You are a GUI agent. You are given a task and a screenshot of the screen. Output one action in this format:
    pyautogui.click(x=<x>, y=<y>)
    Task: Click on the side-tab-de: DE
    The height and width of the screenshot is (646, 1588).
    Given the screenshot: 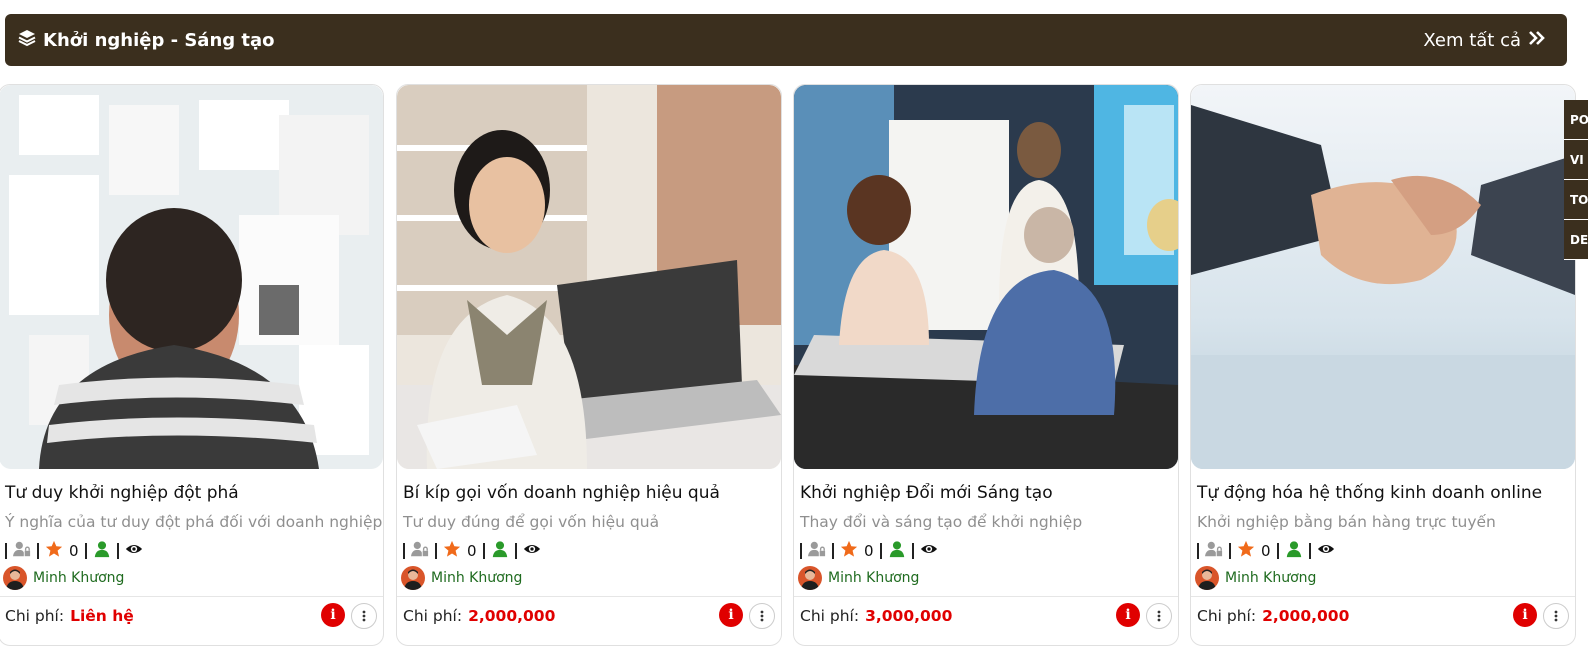 What is the action you would take?
    pyautogui.click(x=1576, y=240)
    